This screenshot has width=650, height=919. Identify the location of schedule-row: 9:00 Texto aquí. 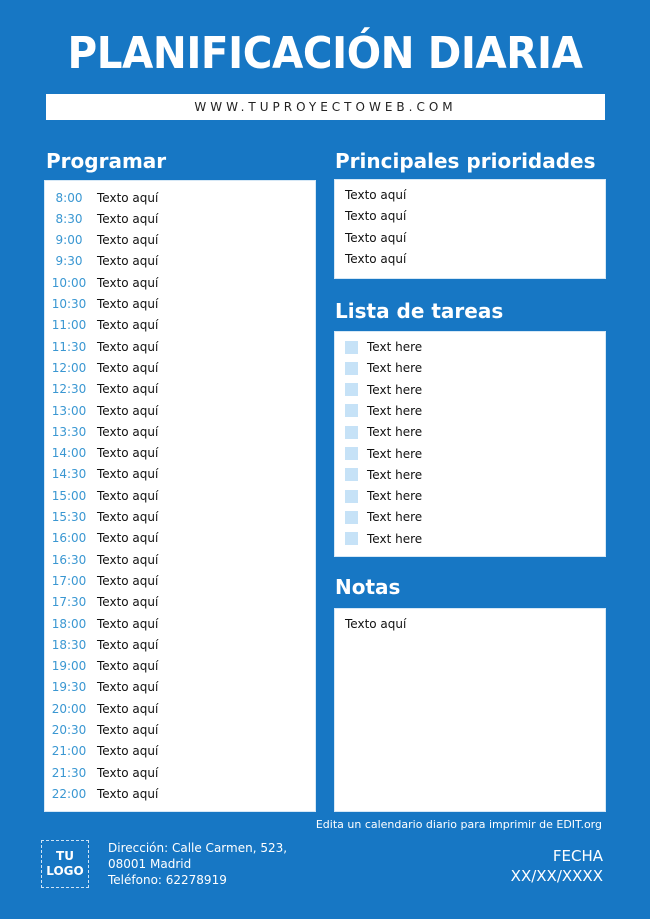
(102, 240).